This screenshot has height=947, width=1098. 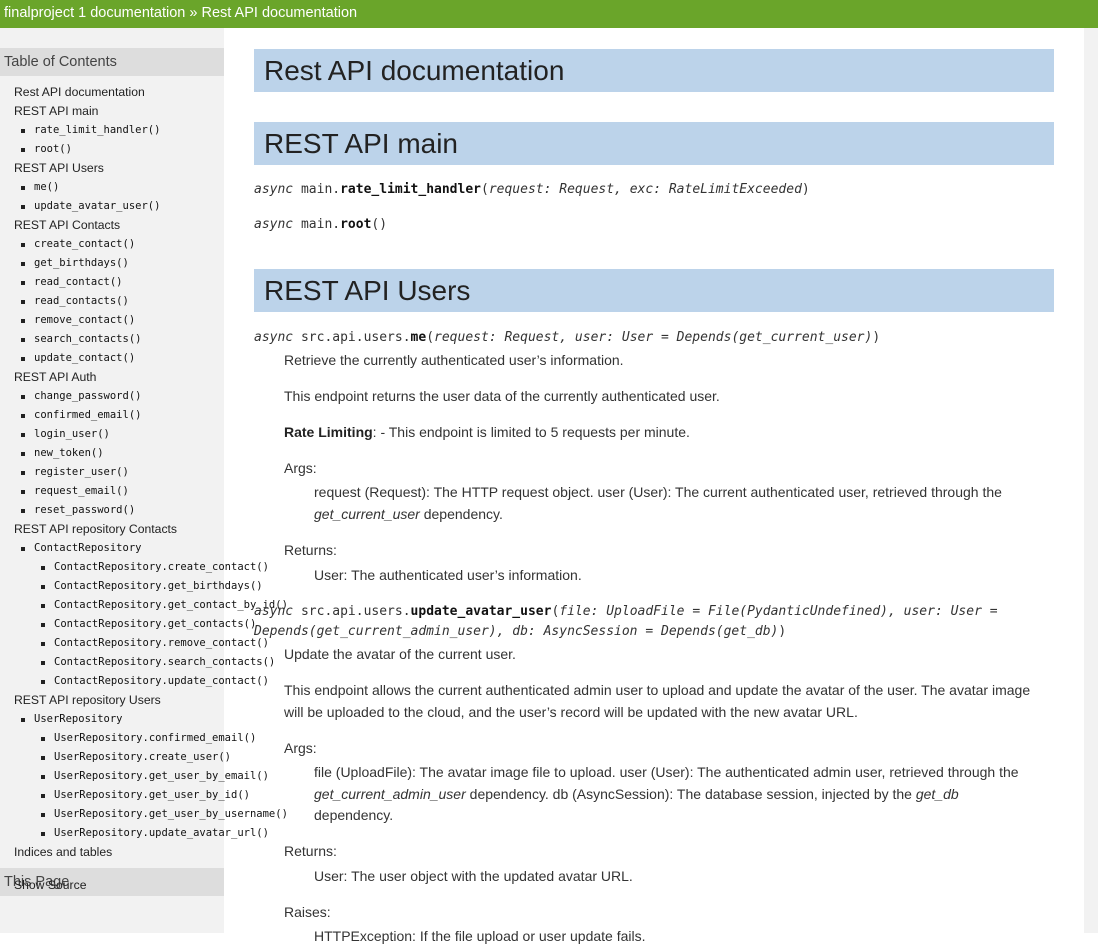 I want to click on update-avatar-returns-label: Returns:, so click(x=310, y=851).